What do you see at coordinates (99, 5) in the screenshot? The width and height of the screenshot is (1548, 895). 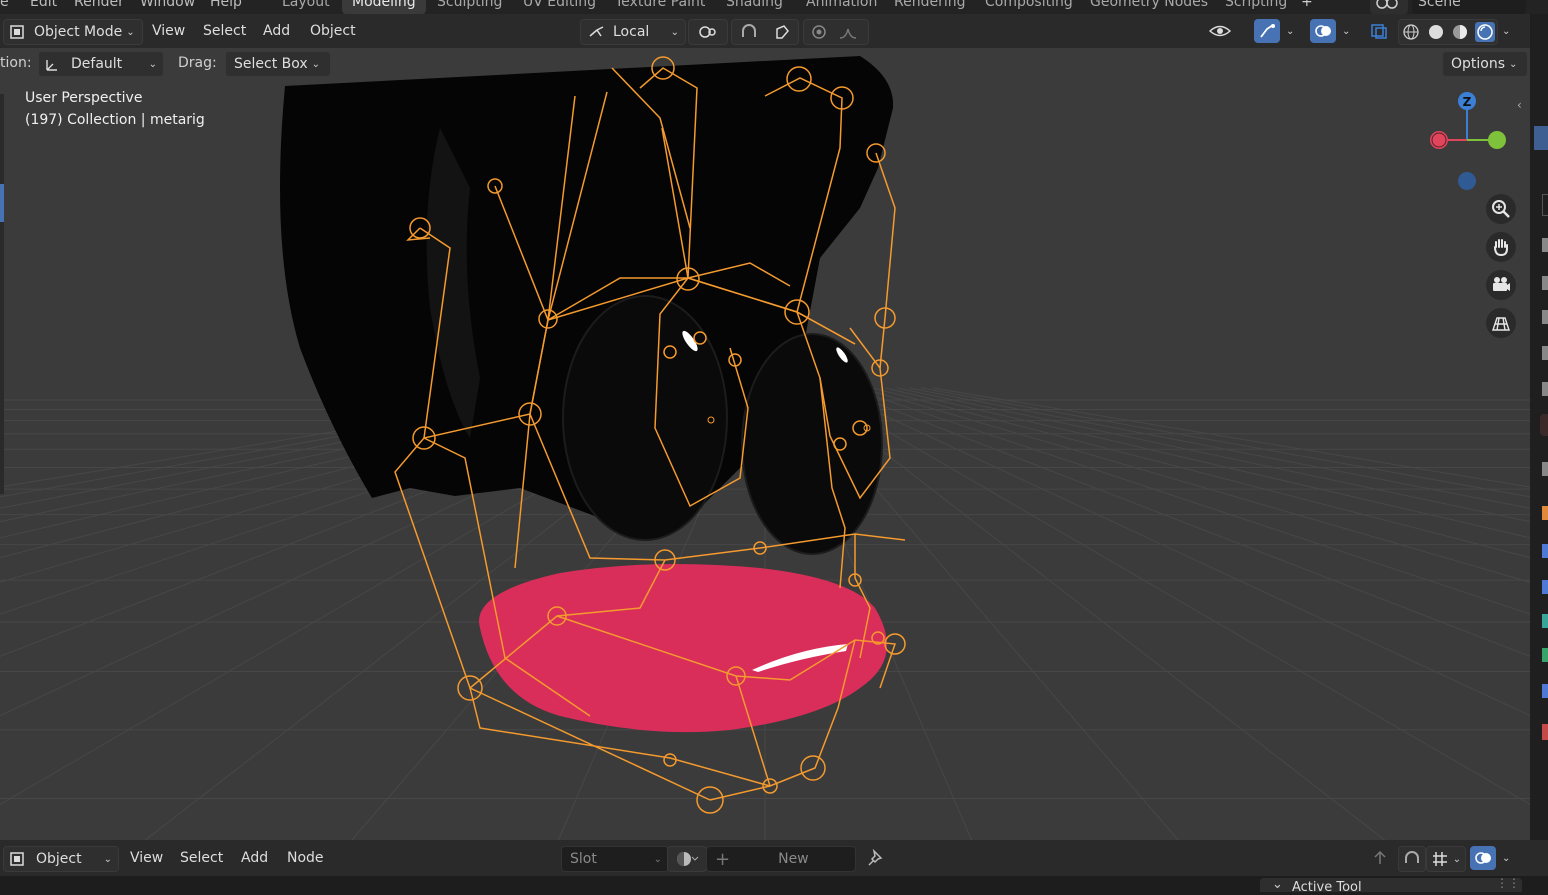 I see `menu-render: Render` at bounding box center [99, 5].